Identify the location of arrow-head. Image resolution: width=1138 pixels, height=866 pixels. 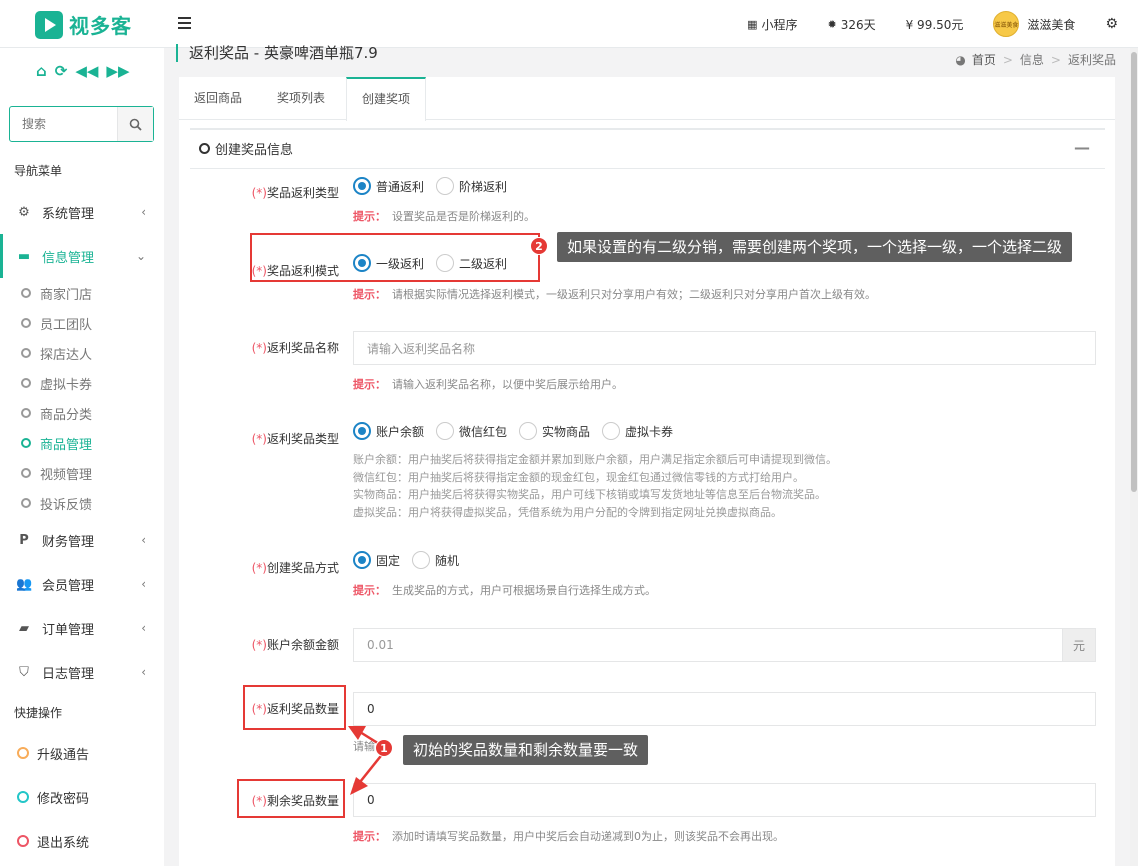
(359, 786).